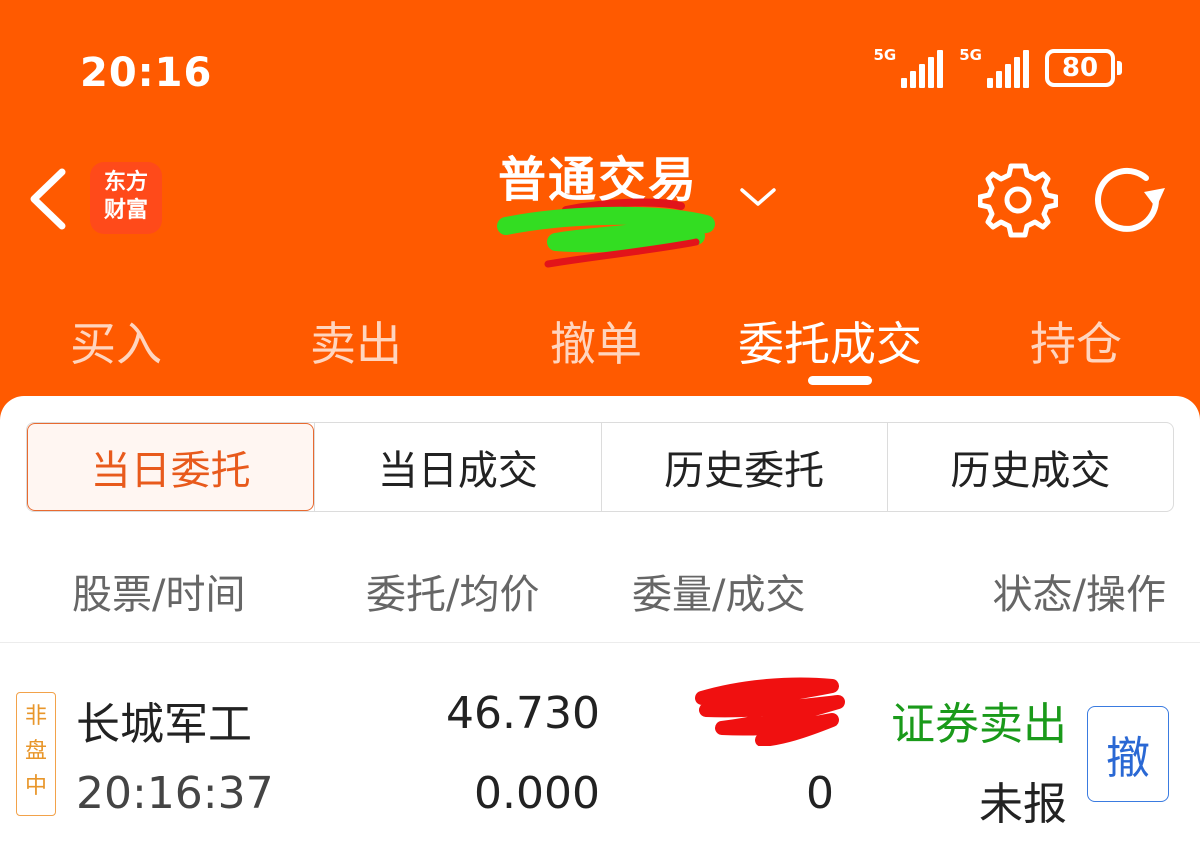 This screenshot has width=1200, height=865. What do you see at coordinates (1076, 341) in the screenshot?
I see `tab-positions: 持仓` at bounding box center [1076, 341].